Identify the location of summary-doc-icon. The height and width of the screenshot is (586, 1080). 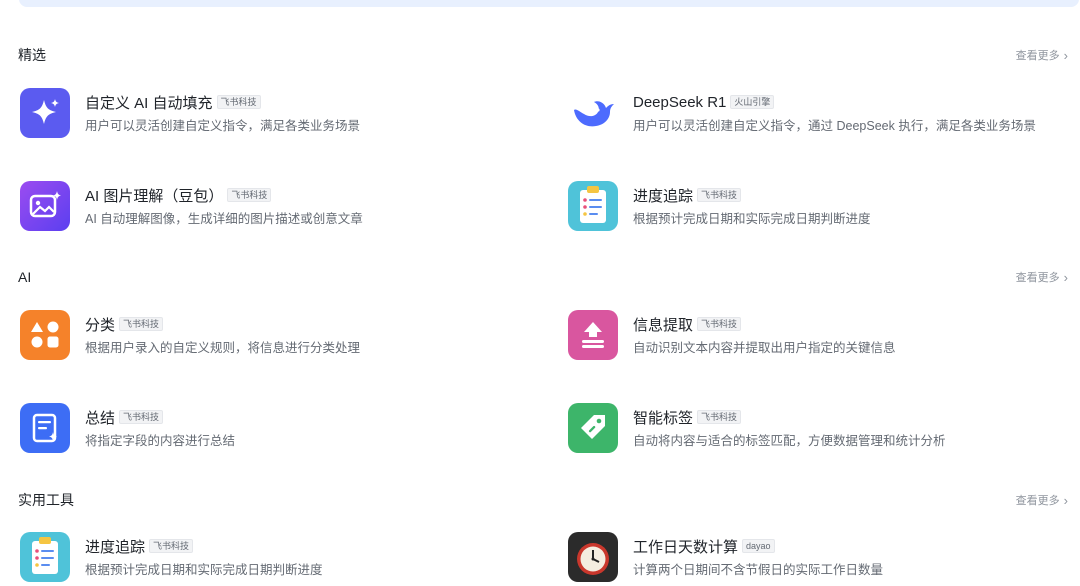
(45, 428).